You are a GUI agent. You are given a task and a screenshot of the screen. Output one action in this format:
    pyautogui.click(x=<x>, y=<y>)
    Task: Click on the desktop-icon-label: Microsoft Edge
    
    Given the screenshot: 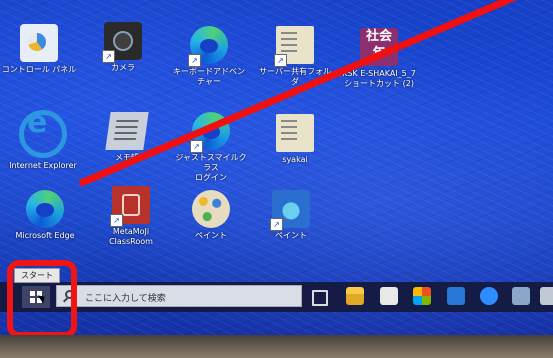 What is the action you would take?
    pyautogui.click(x=45, y=235)
    